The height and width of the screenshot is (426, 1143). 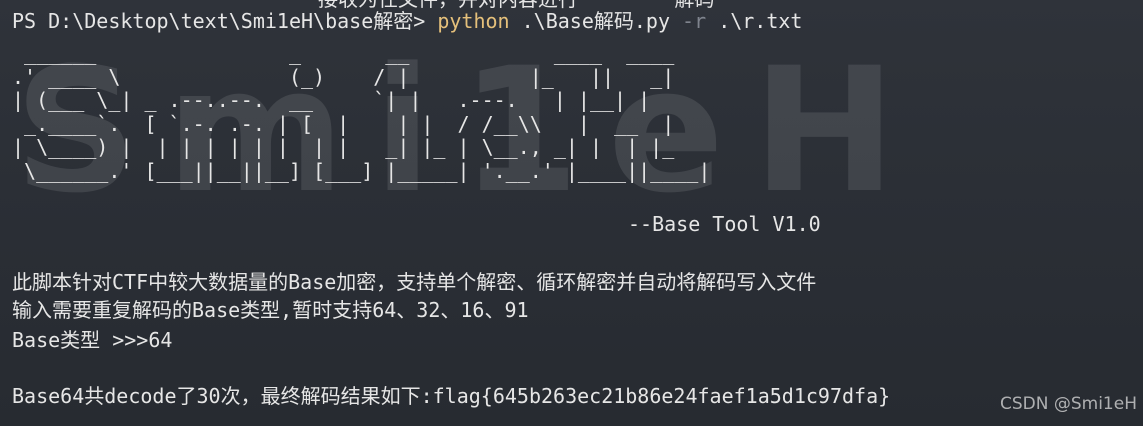 I want to click on base-type-input-line: Base类型 >>>64, so click(x=92, y=340).